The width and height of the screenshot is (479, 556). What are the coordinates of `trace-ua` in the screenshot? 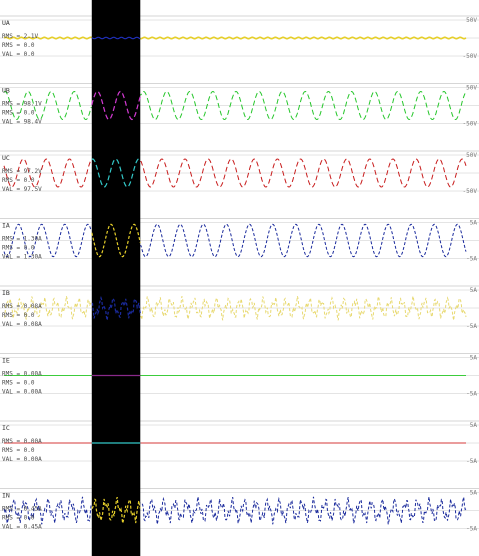 It's located at (235, 38).